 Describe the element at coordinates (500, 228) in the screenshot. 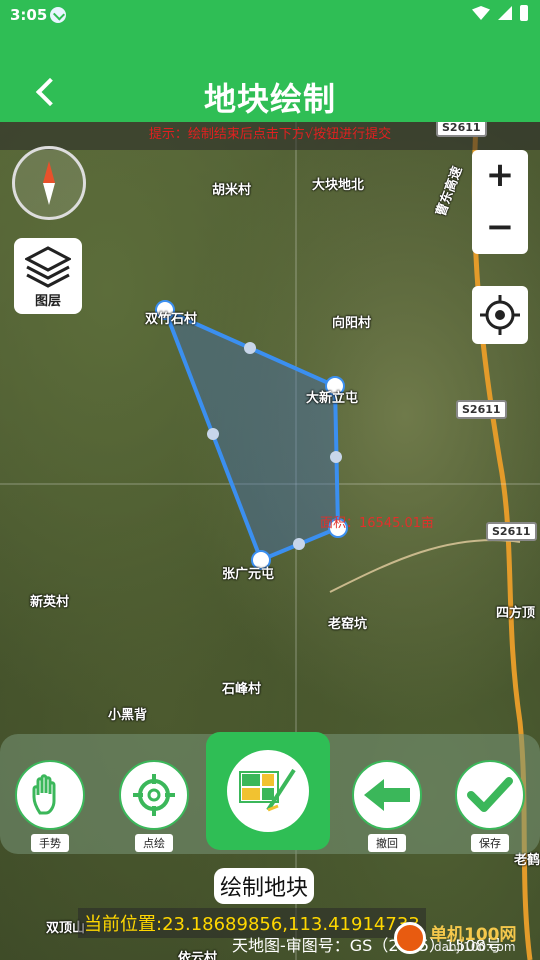

I see `zoom-out-button: −` at that location.